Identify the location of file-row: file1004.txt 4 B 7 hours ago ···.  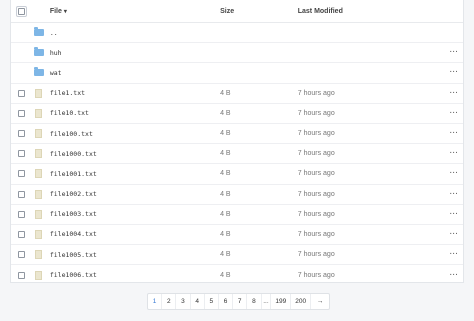
(237, 235).